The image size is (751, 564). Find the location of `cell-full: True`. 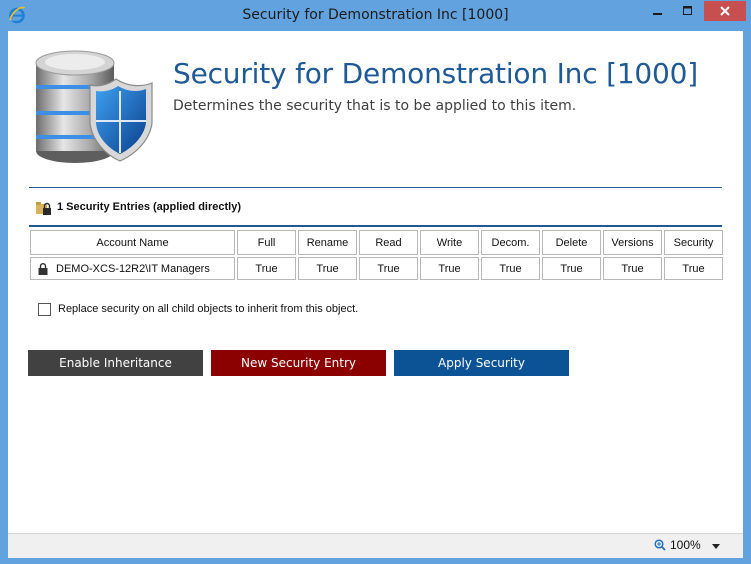

cell-full: True is located at coordinates (266, 268).